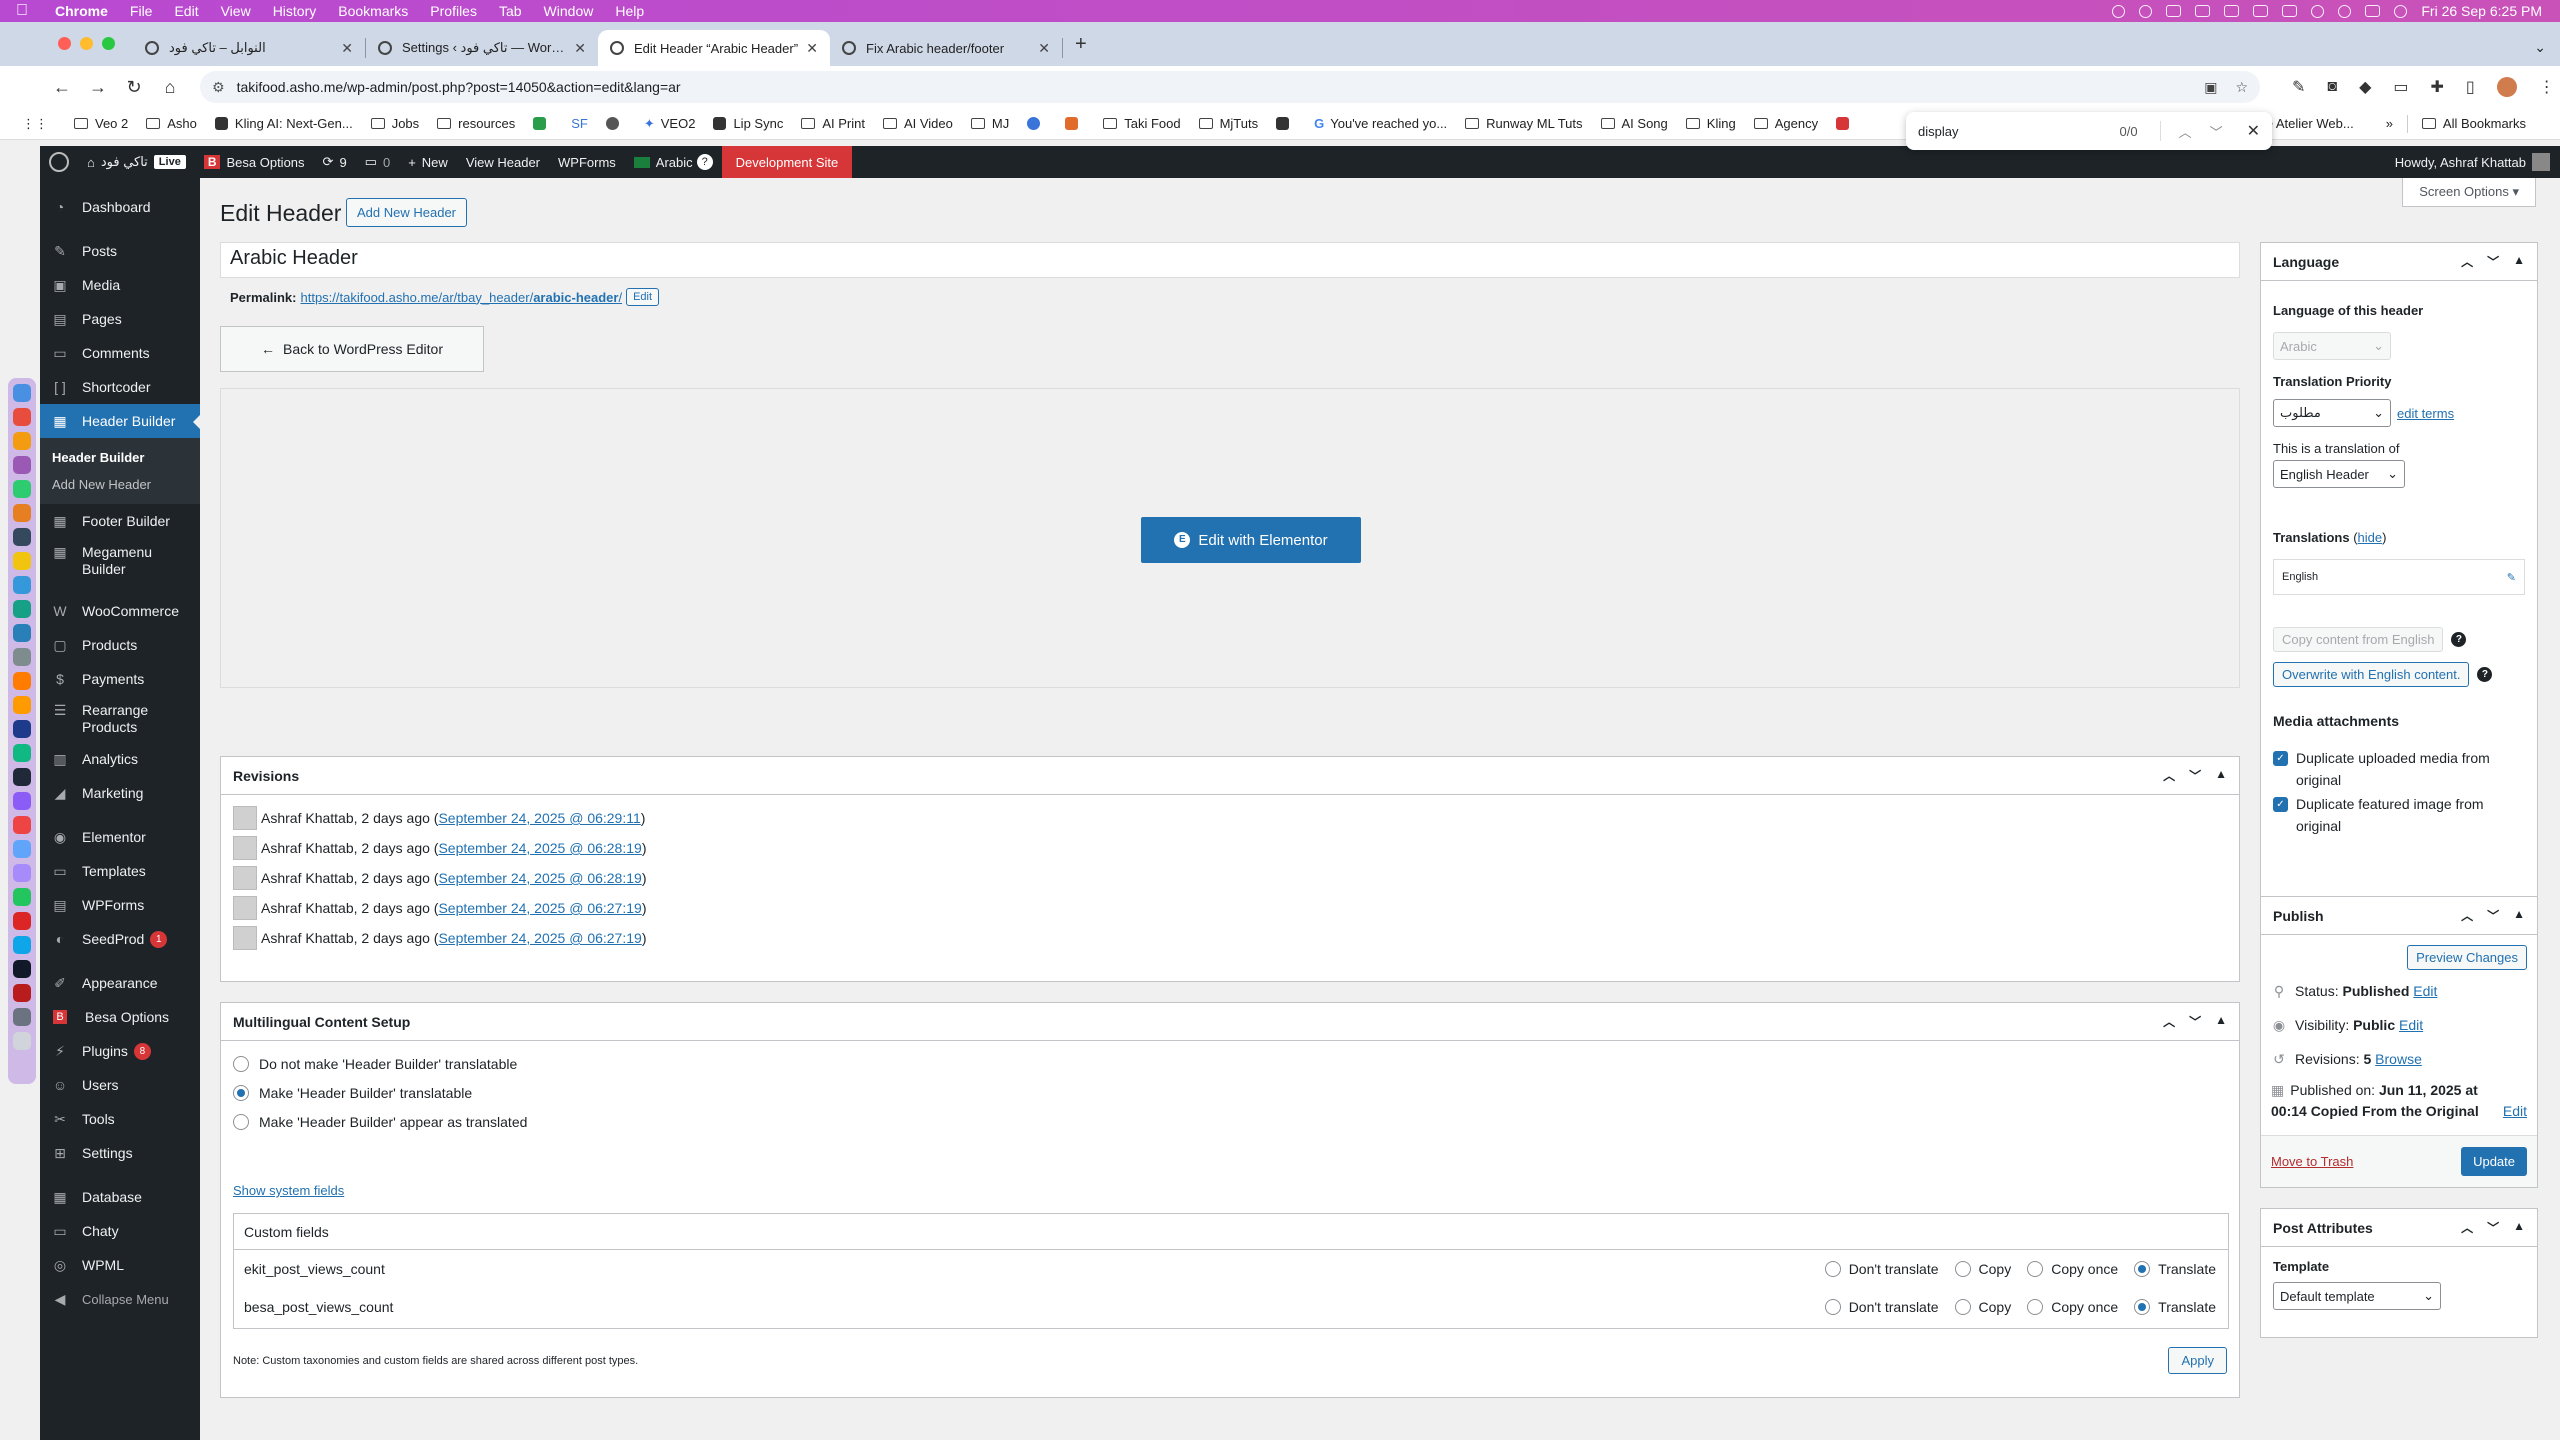 This screenshot has width=2560, height=1440. I want to click on view-header-link: View Header, so click(503, 162).